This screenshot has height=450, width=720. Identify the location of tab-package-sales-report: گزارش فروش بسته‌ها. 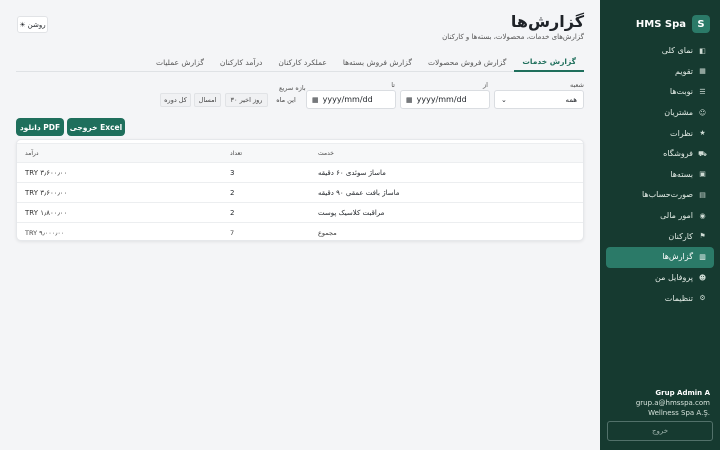
(377, 62).